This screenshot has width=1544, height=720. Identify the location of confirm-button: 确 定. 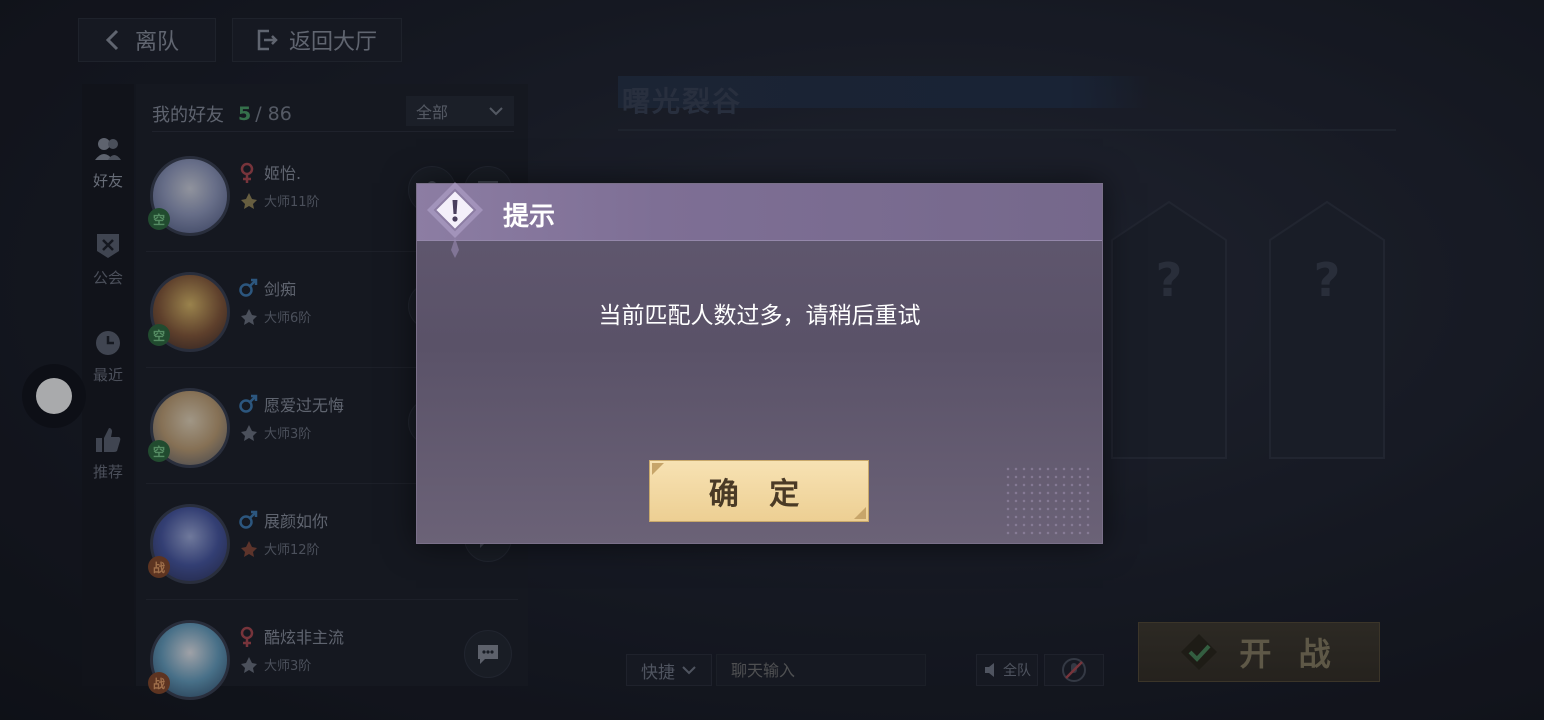
(759, 491).